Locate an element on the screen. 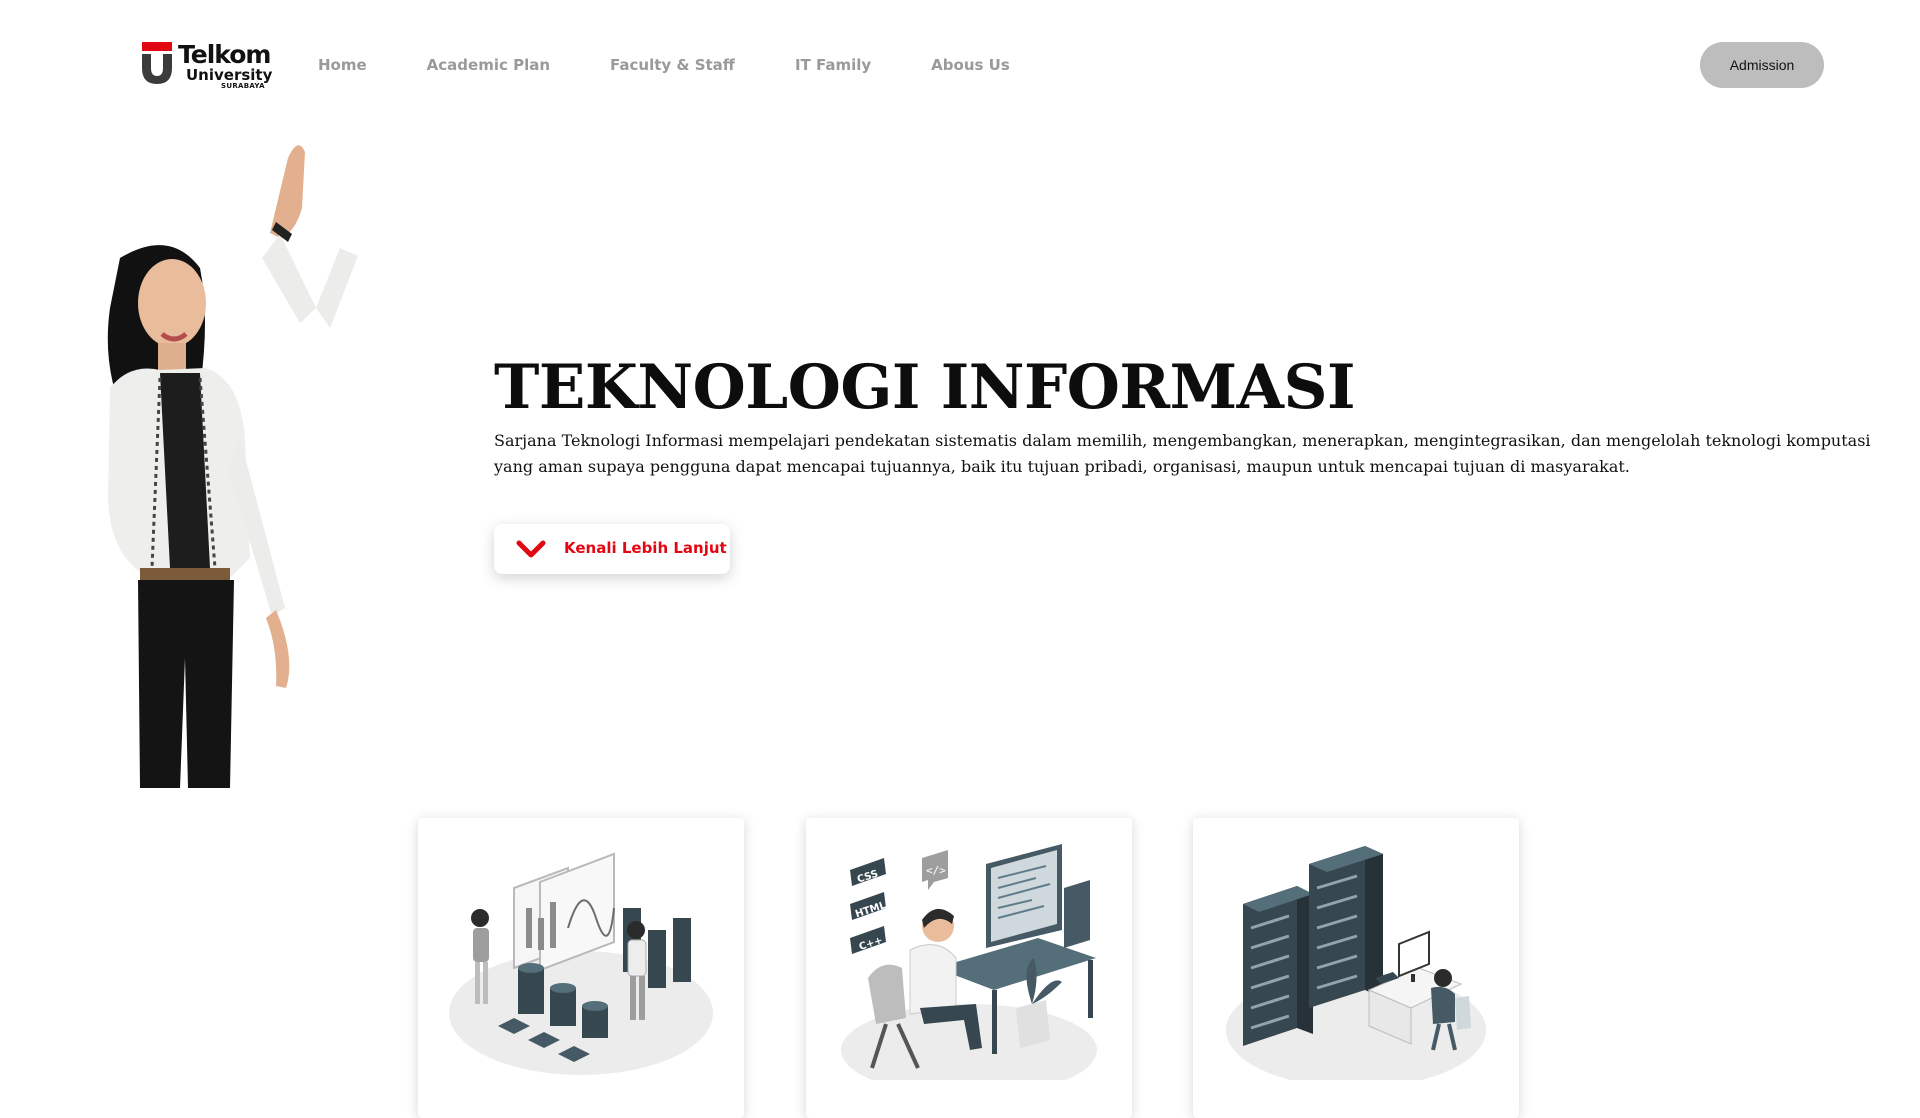 This screenshot has width=1920, height=1118. admission-button: Admission is located at coordinates (1762, 65).